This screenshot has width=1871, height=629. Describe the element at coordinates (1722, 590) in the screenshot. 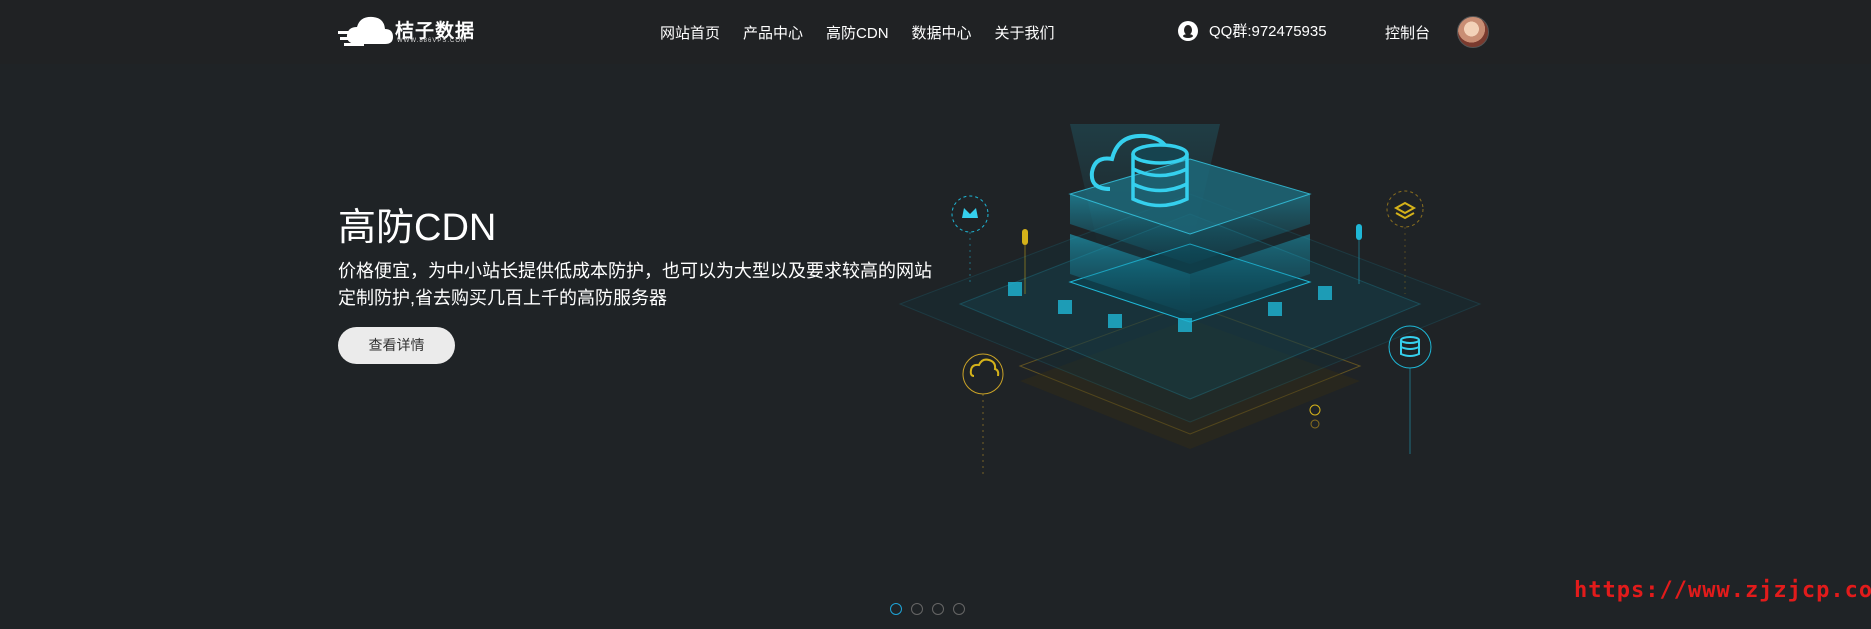

I see `watermark-url: https://www.zjzjcp.com` at that location.